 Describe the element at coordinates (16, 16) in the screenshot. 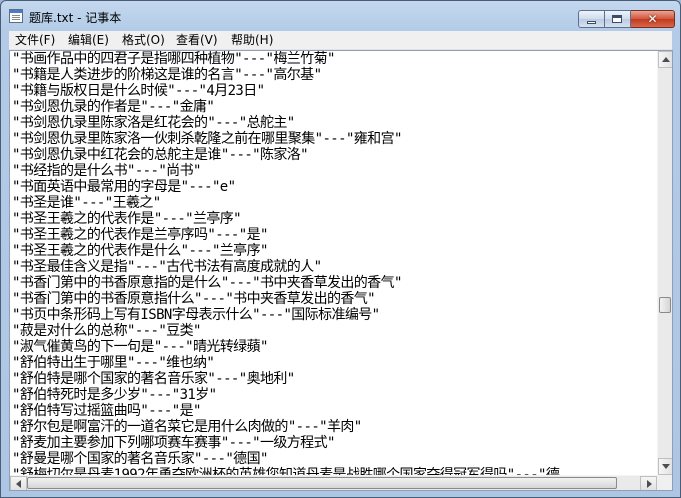

I see `notepad-icon` at that location.